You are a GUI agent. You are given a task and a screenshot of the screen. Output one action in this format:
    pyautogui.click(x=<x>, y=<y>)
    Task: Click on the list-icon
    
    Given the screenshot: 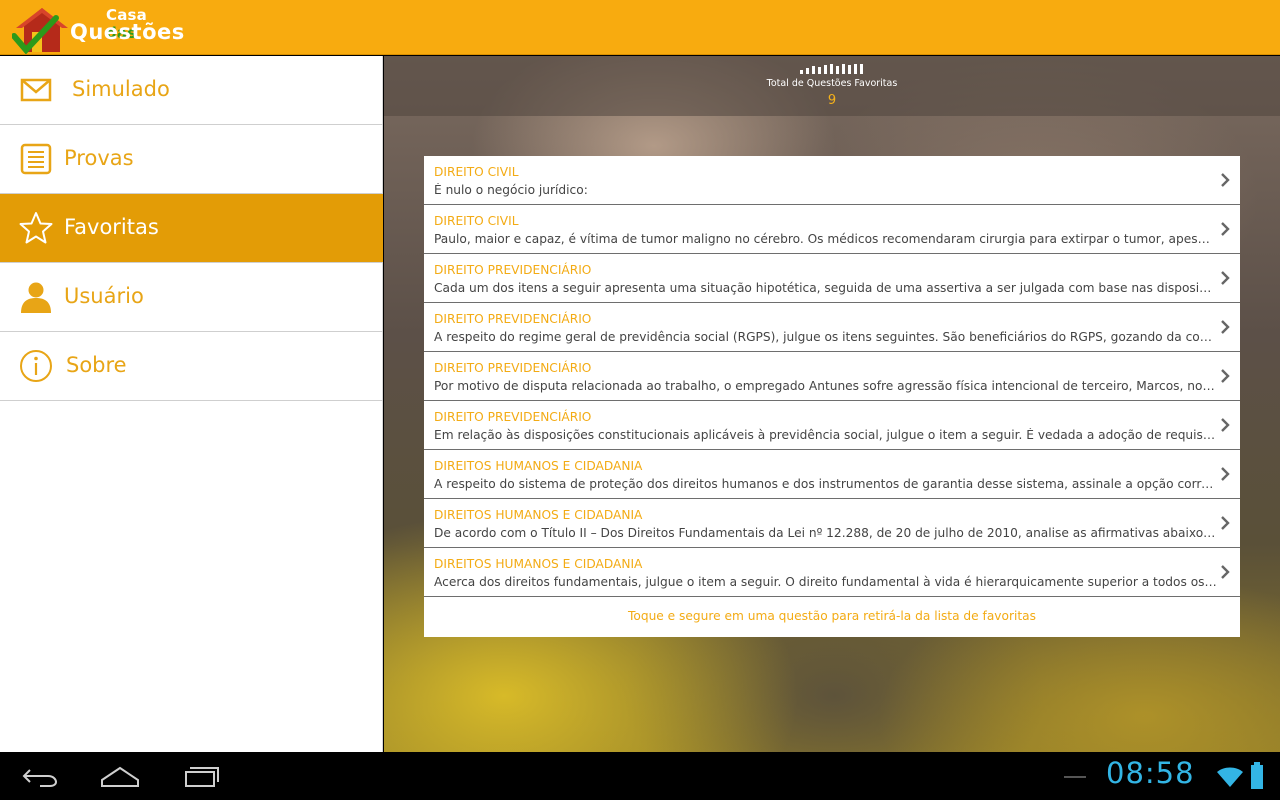 What is the action you would take?
    pyautogui.click(x=36, y=159)
    